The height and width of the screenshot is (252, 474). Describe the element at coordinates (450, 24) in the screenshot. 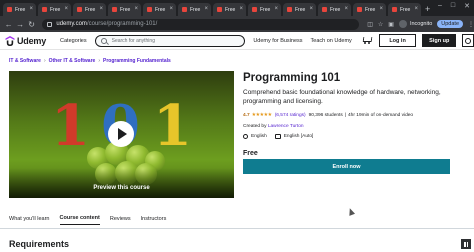

I see `update-button: Update` at that location.